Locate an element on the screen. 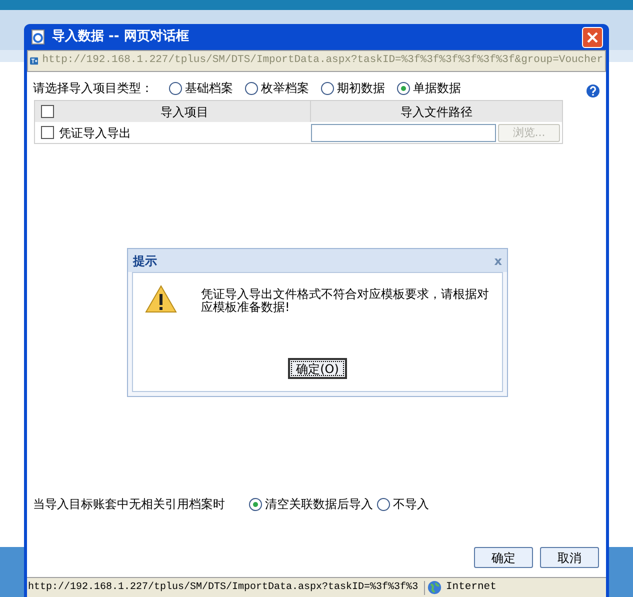 The width and height of the screenshot is (633, 597). status-url: http://192.168.1.227/tplus/SM/DTS/ImportData.aspx?taskID=%3f%3f%3 is located at coordinates (226, 587).